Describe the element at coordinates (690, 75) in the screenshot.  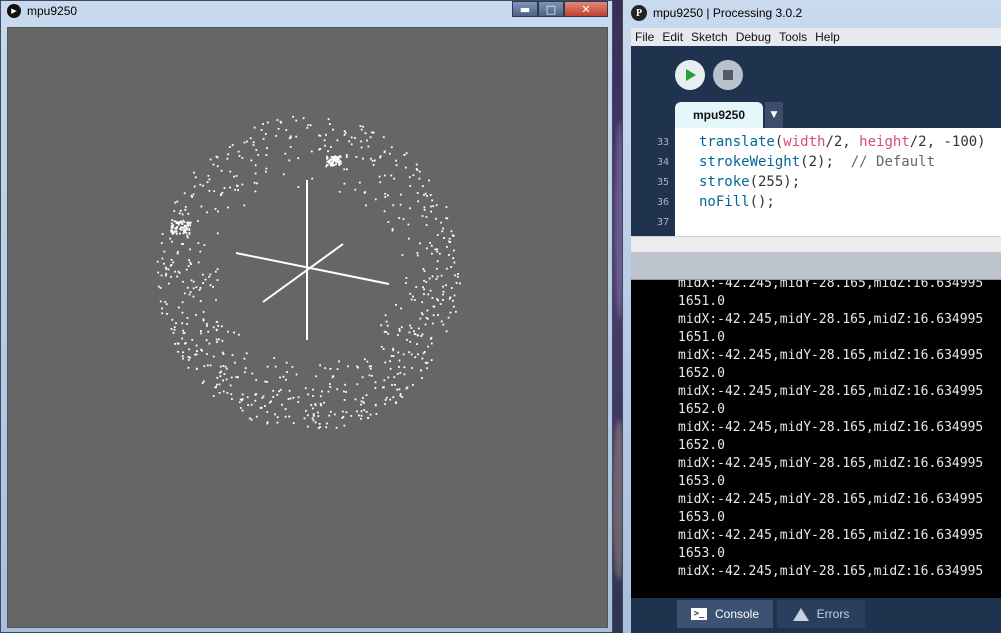
I see `run-button` at that location.